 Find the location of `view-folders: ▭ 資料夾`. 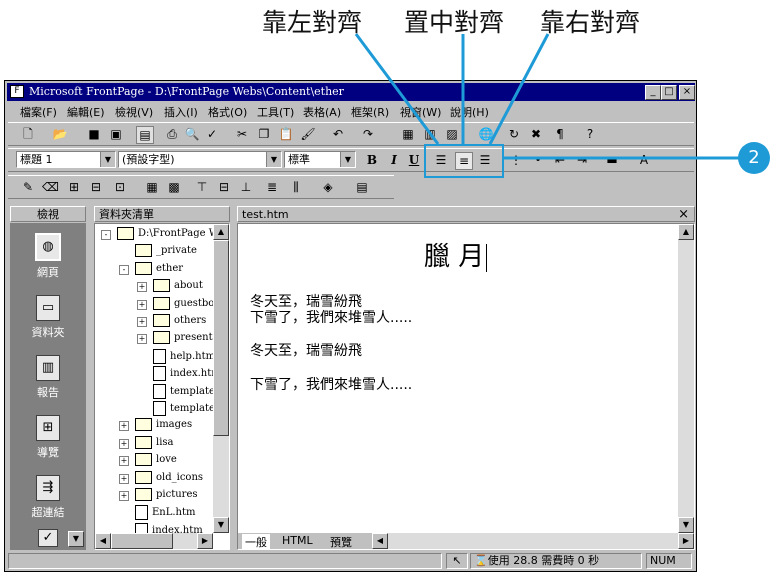

view-folders: ▭ 資料夾 is located at coordinates (48, 317).